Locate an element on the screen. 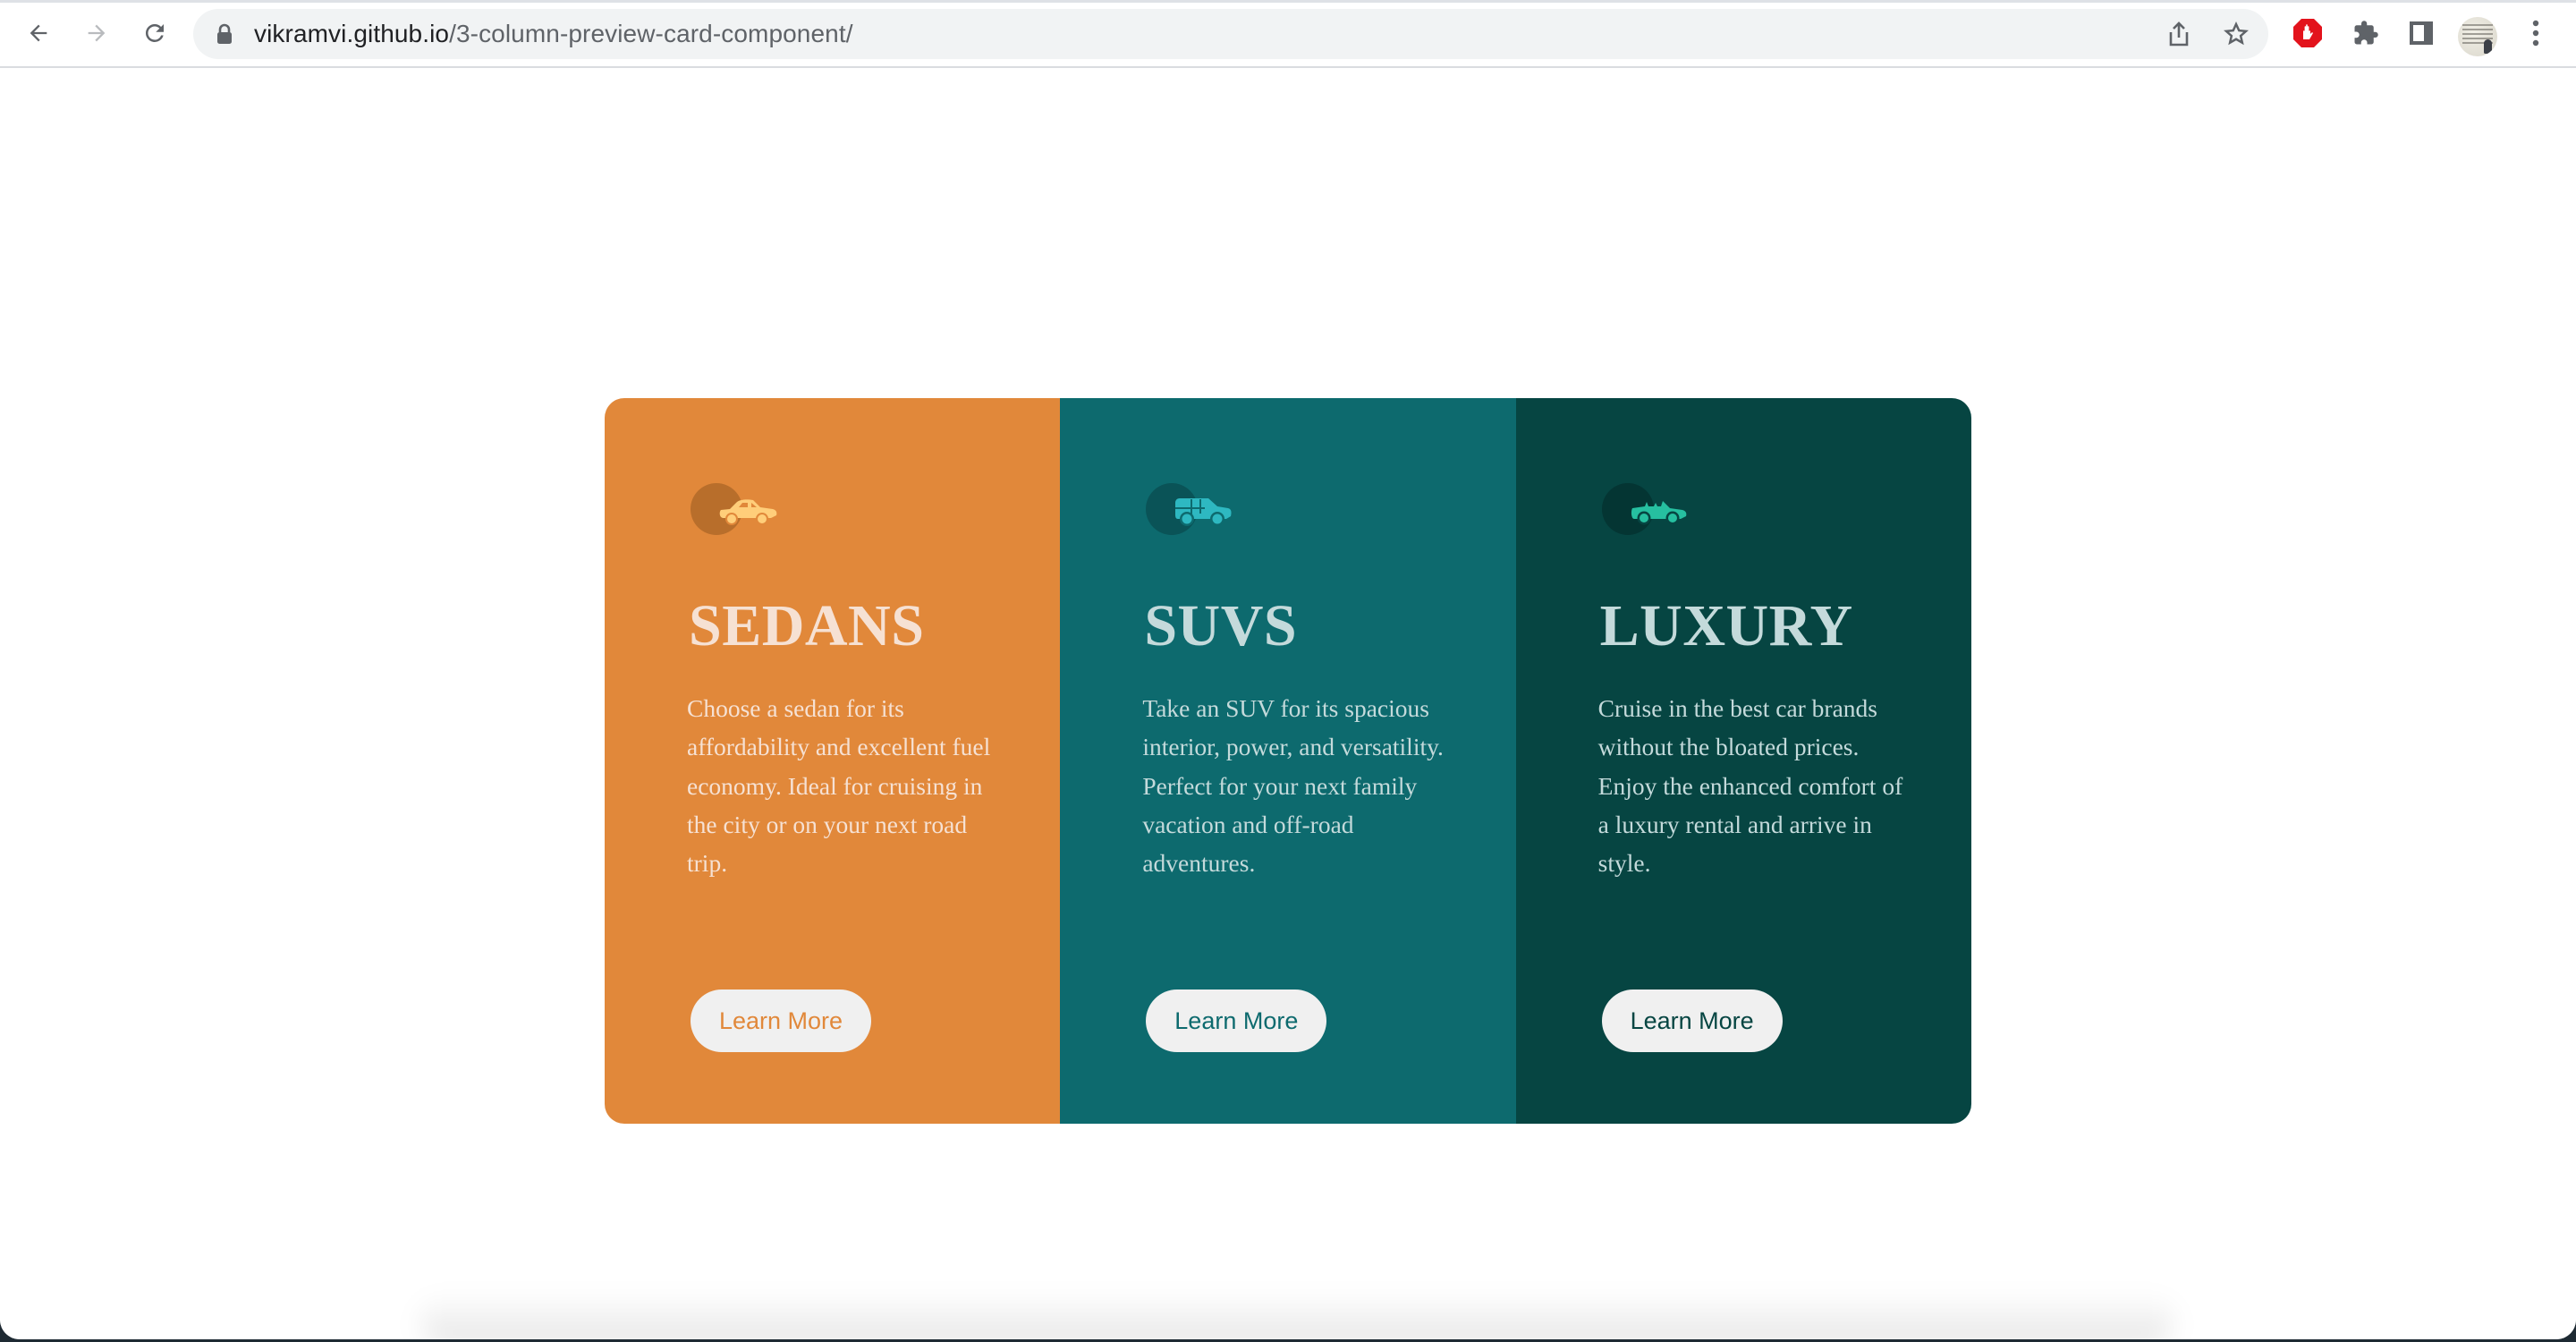 This screenshot has width=2576, height=1342. star-icon is located at coordinates (2236, 34).